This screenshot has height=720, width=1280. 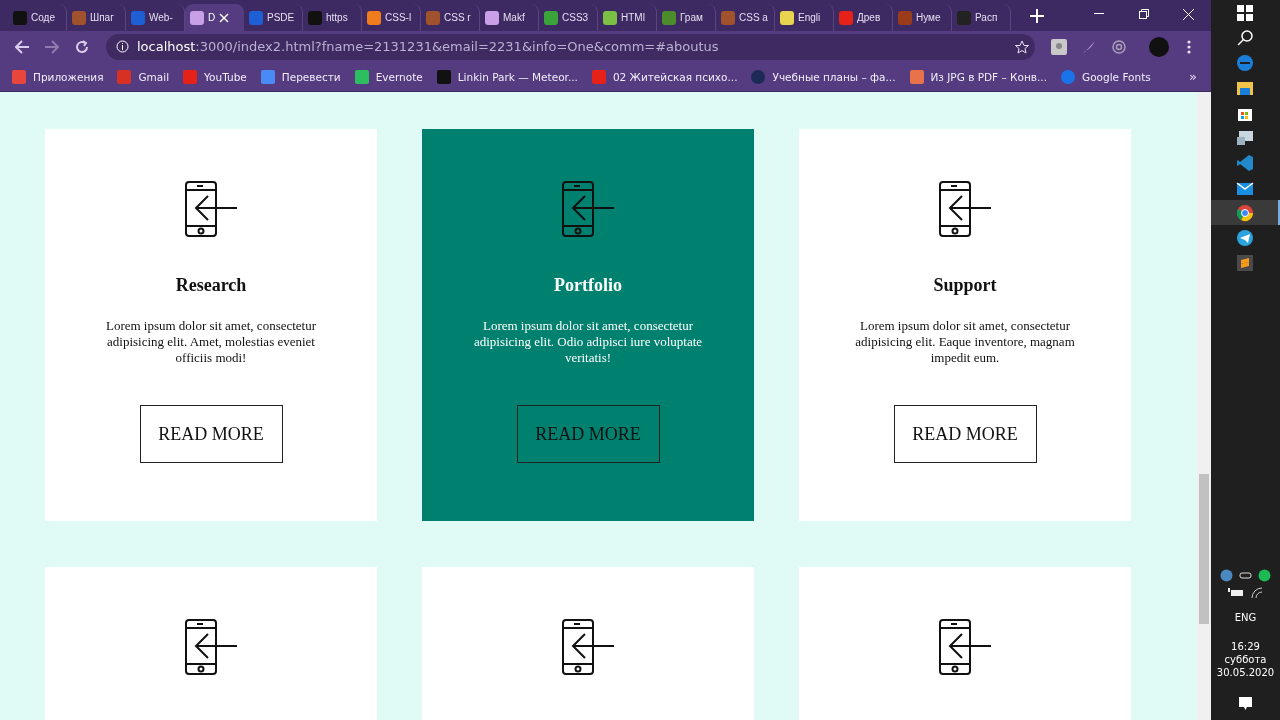 What do you see at coordinates (1037, 15) in the screenshot?
I see `plus-icon` at bounding box center [1037, 15].